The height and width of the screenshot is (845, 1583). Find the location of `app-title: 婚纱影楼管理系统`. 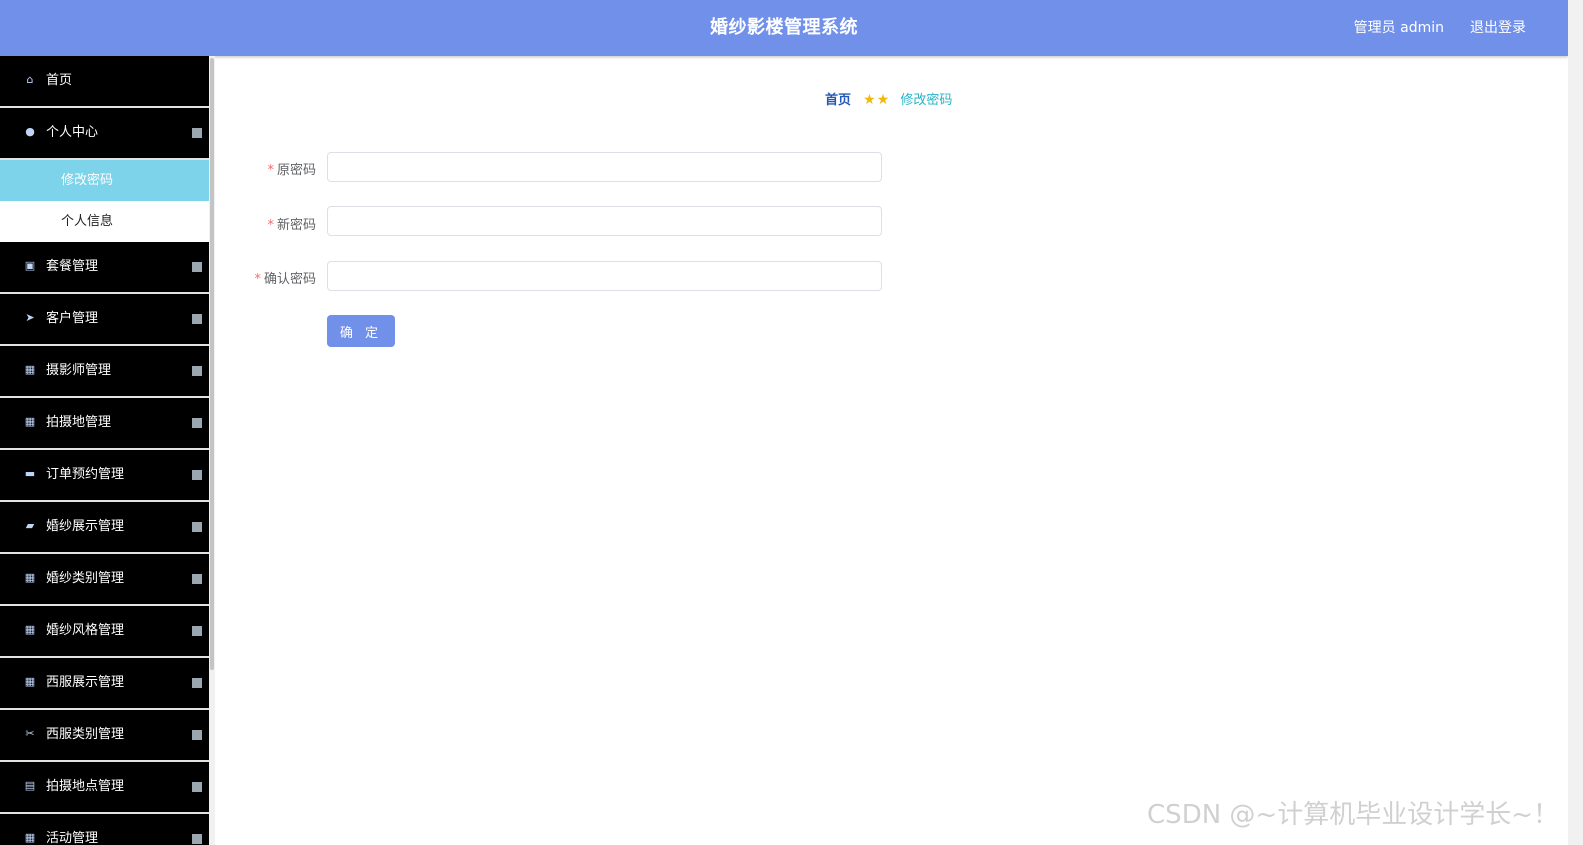

app-title: 婚纱影楼管理系统 is located at coordinates (784, 27).